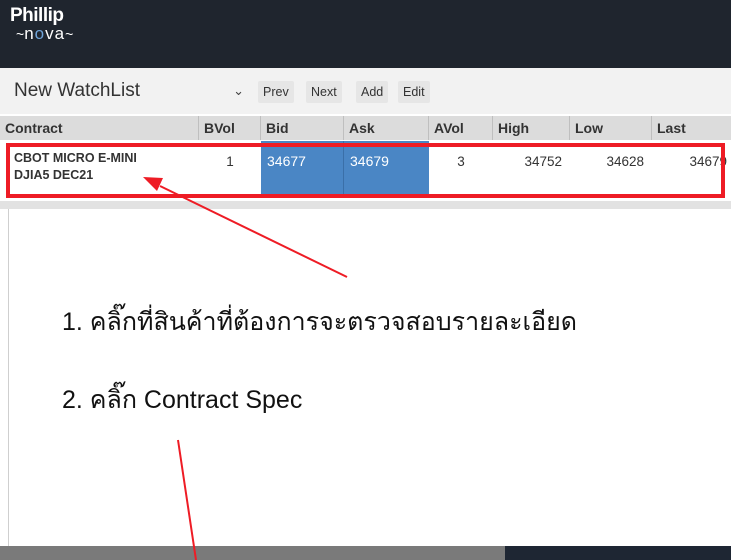  I want to click on instruction-step-2: 2. คลิ๊ก Contract Spec, so click(182, 400).